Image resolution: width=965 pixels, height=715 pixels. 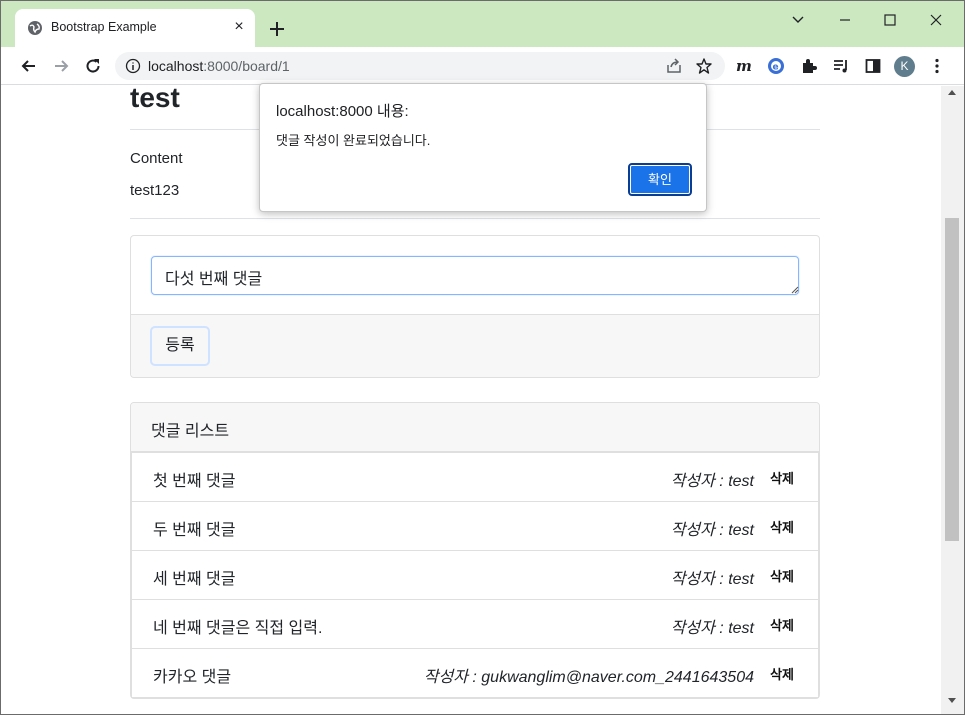 I want to click on back-arrow-icon, so click(x=29, y=66).